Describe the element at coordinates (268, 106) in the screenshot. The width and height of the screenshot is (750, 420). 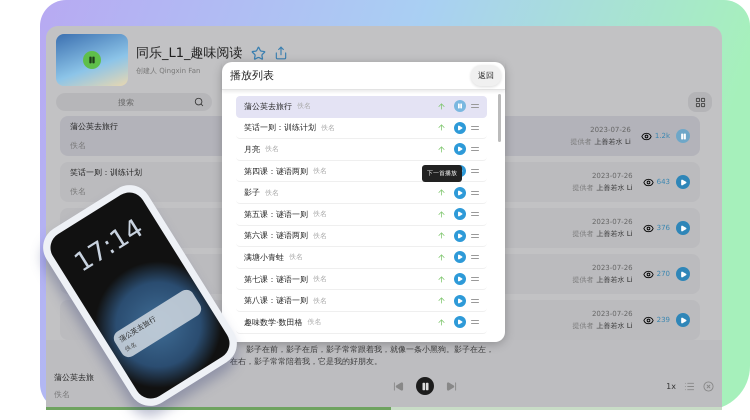
I see `row-title: 蒲公英去旅行` at that location.